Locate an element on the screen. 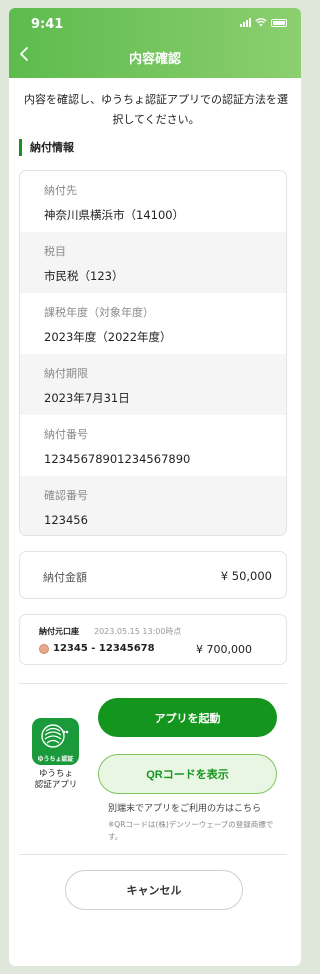 The image size is (320, 974). info-label: 税目 is located at coordinates (55, 251).